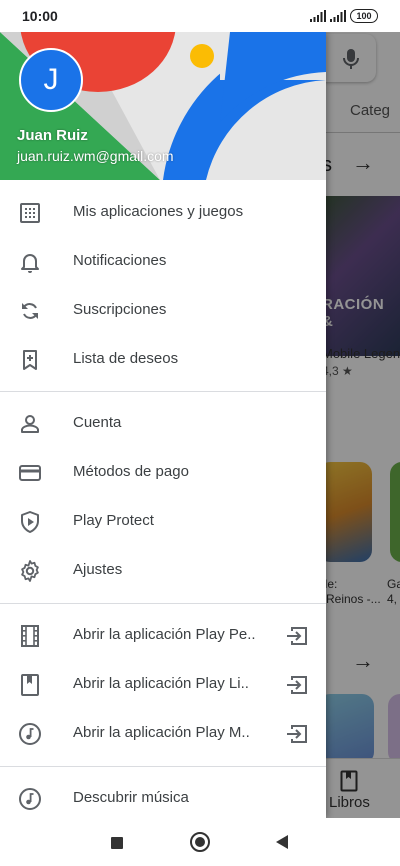 This screenshot has height=866, width=400. What do you see at coordinates (163, 106) in the screenshot?
I see `account-header: J Juan Ruiz juan.ruiz.wm@gmail.com` at bounding box center [163, 106].